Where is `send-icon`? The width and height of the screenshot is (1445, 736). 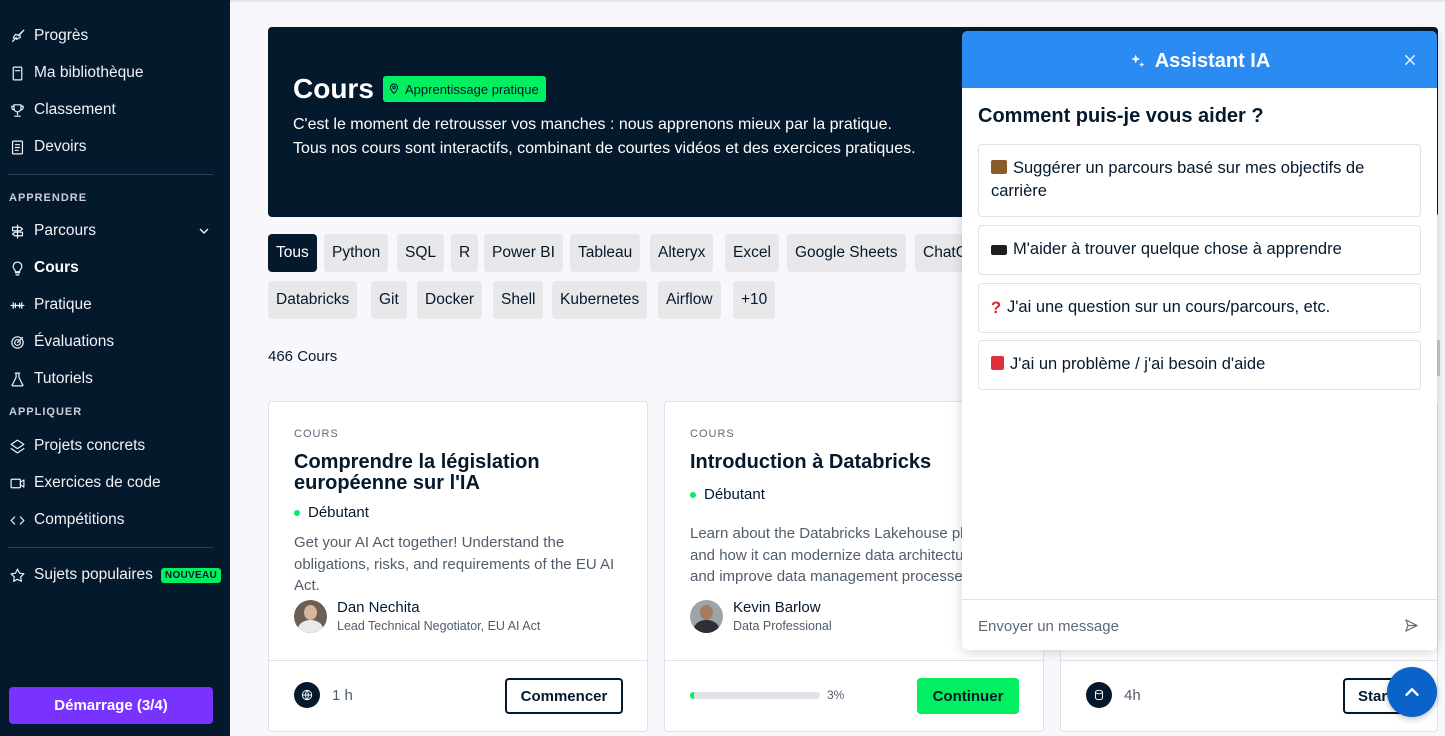 send-icon is located at coordinates (1412, 626).